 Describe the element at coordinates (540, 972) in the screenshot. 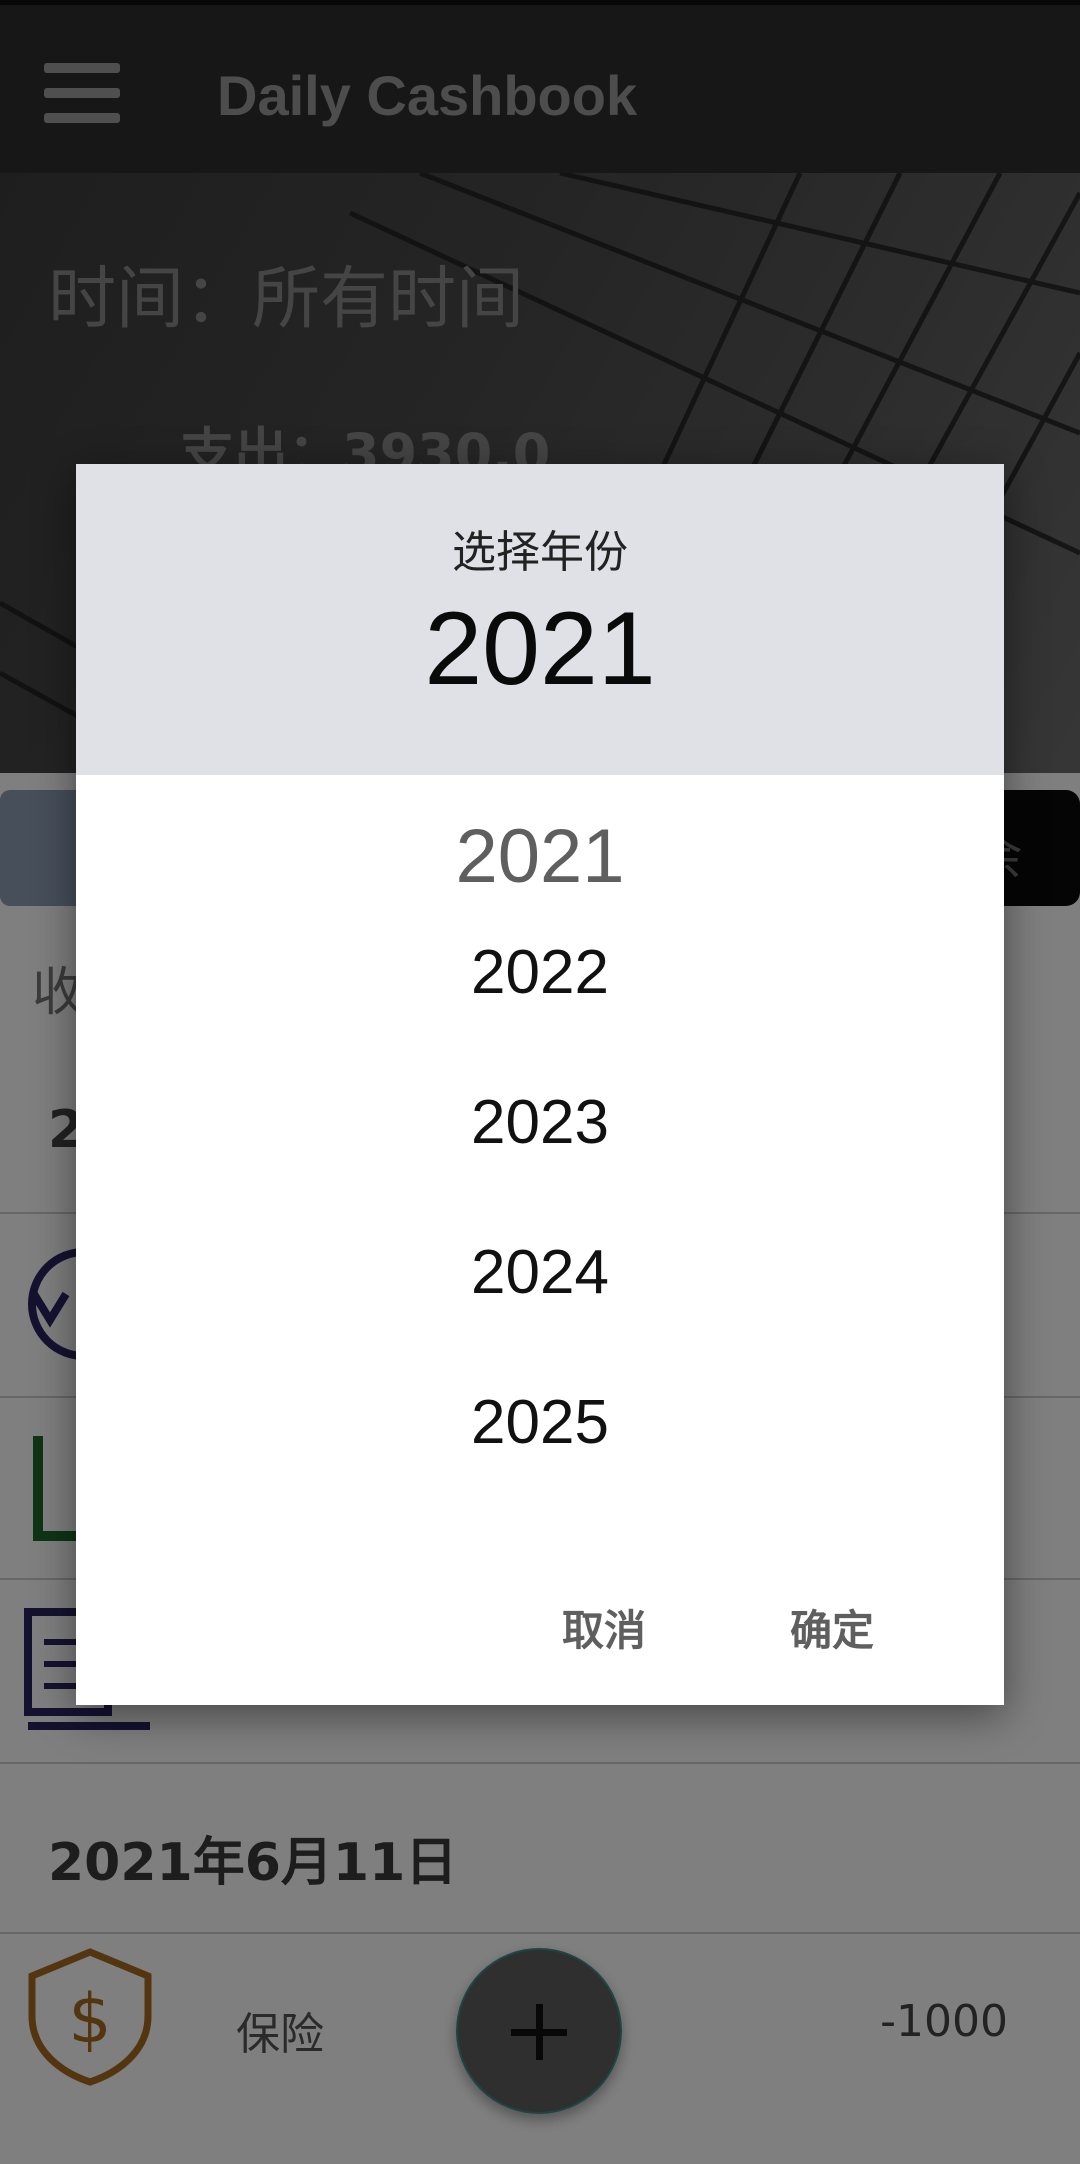

I see `year-option: 2022` at that location.